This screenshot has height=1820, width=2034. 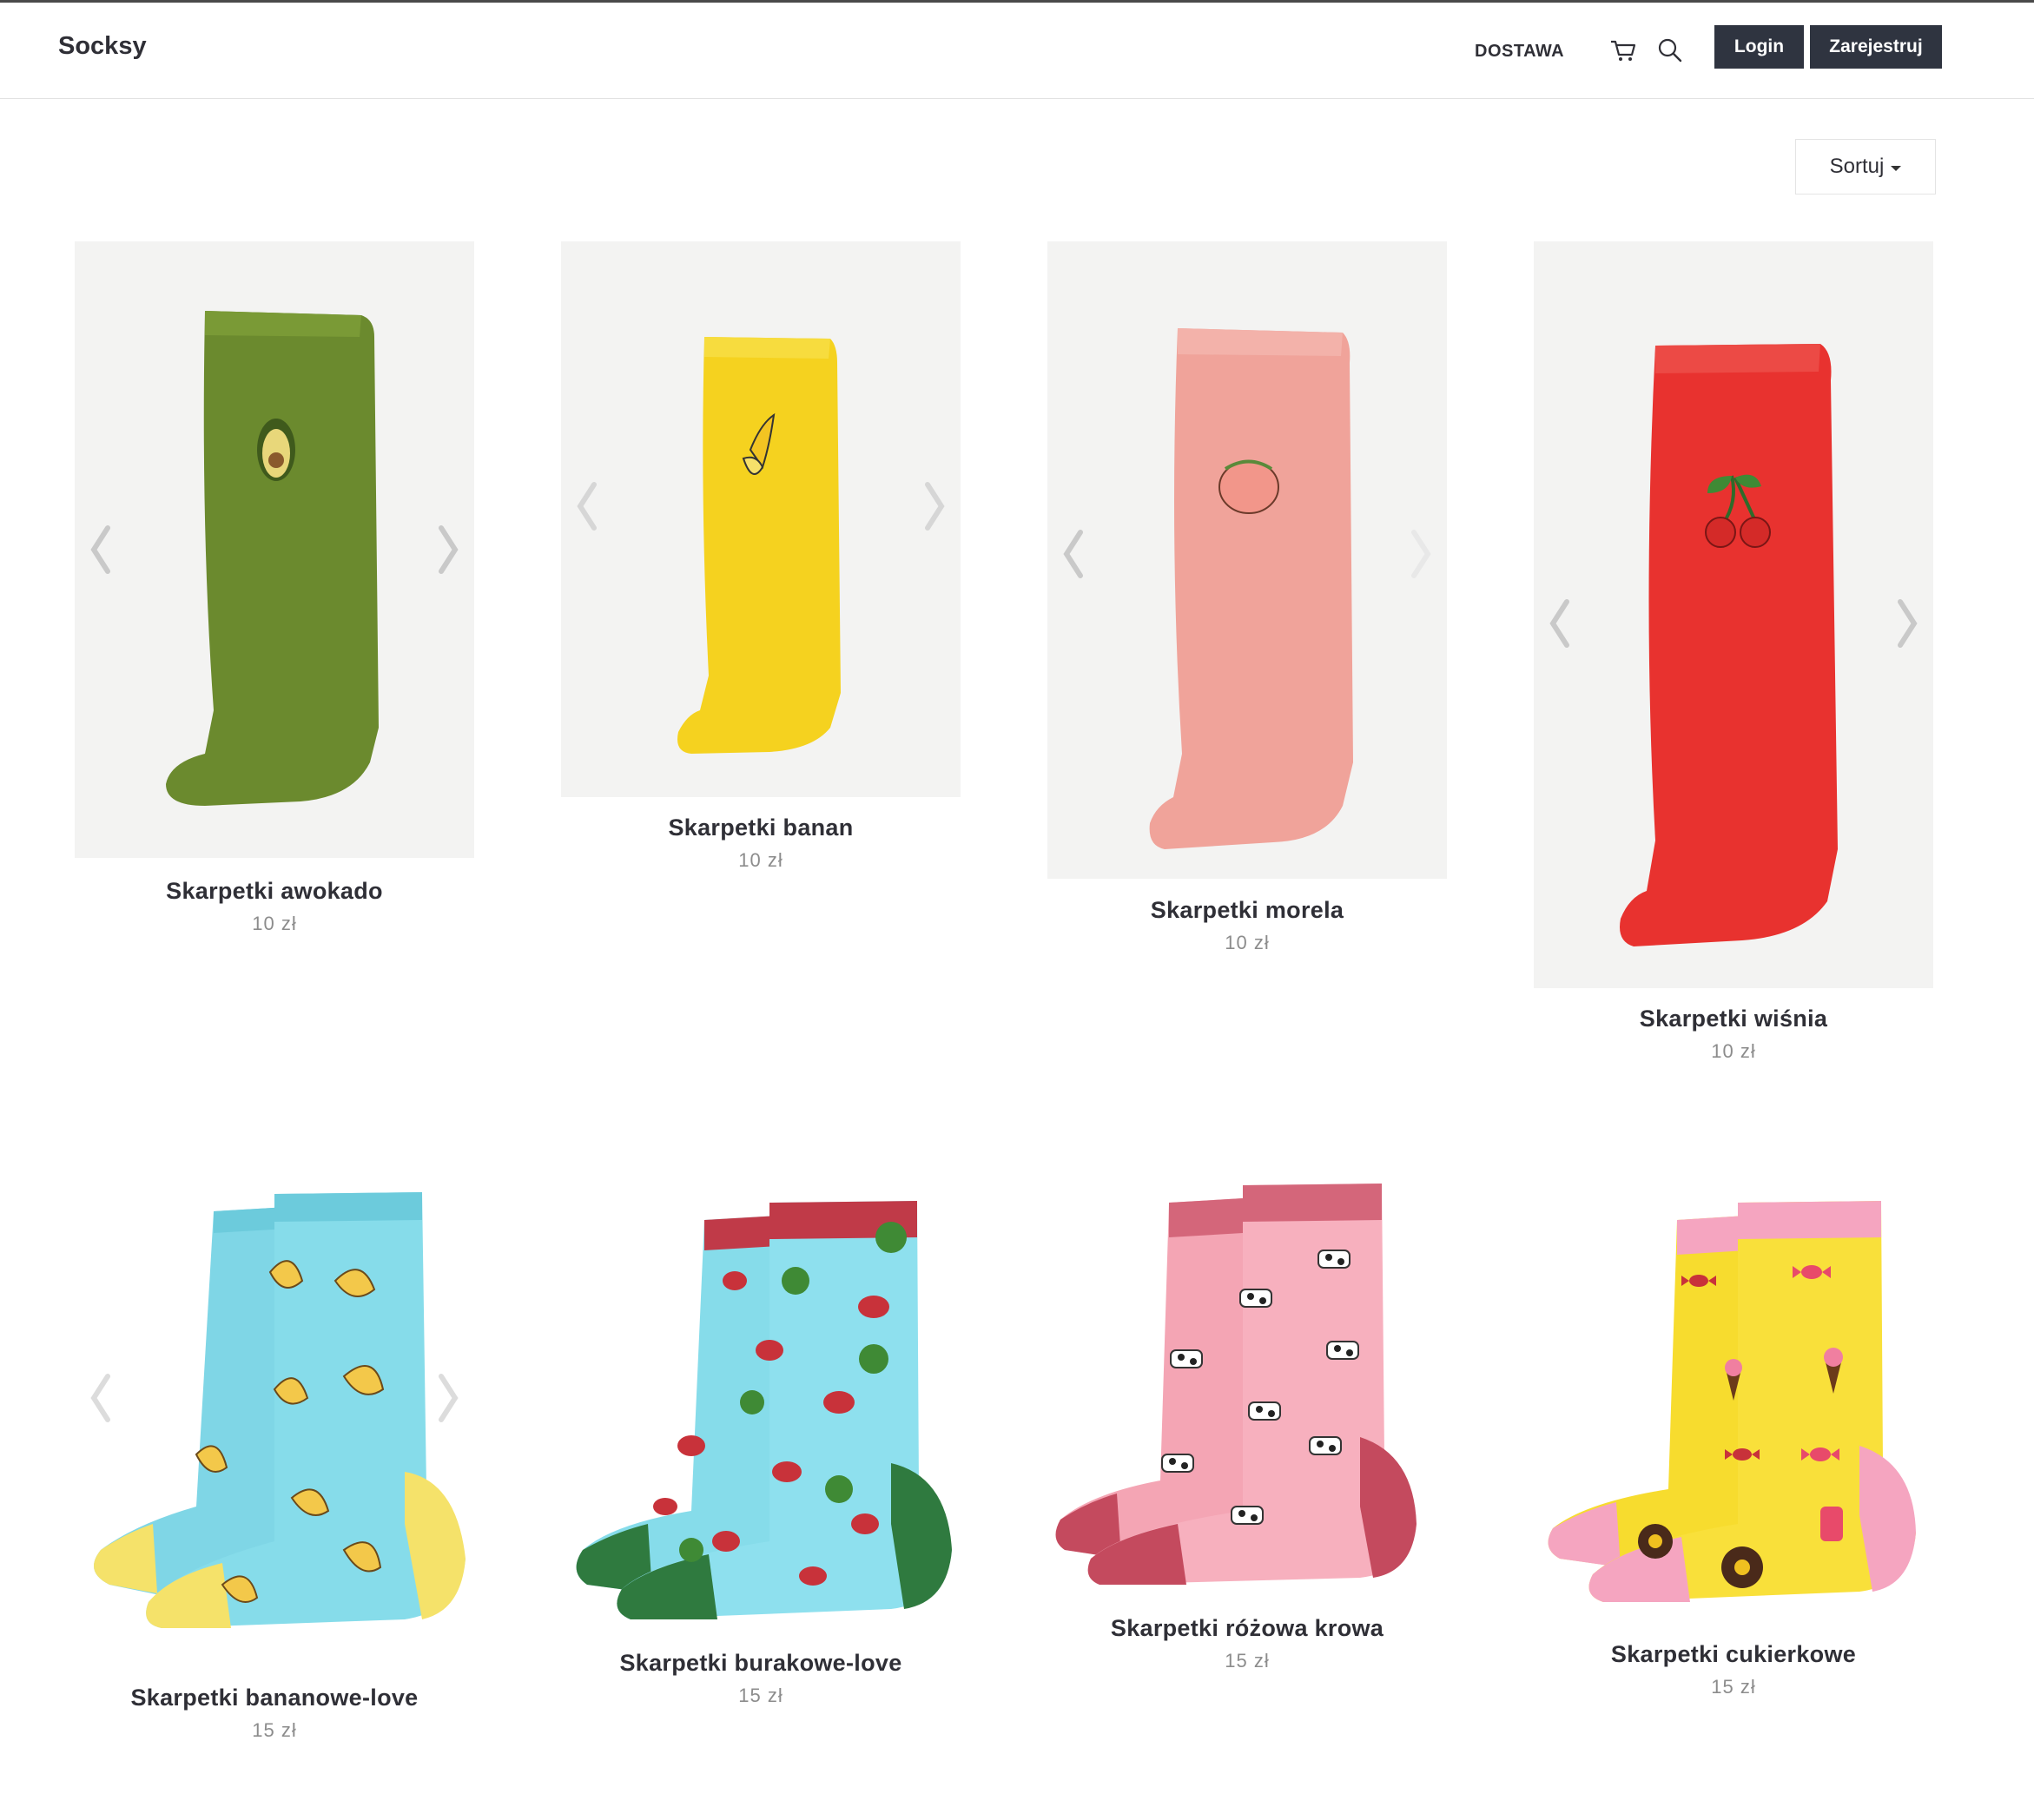 I want to click on product-title: Skarpetki różowa krowa, so click(x=1247, y=1628).